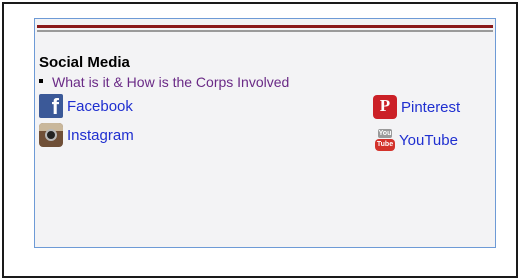  Describe the element at coordinates (51, 106) in the screenshot. I see `facebook-icon: f` at that location.